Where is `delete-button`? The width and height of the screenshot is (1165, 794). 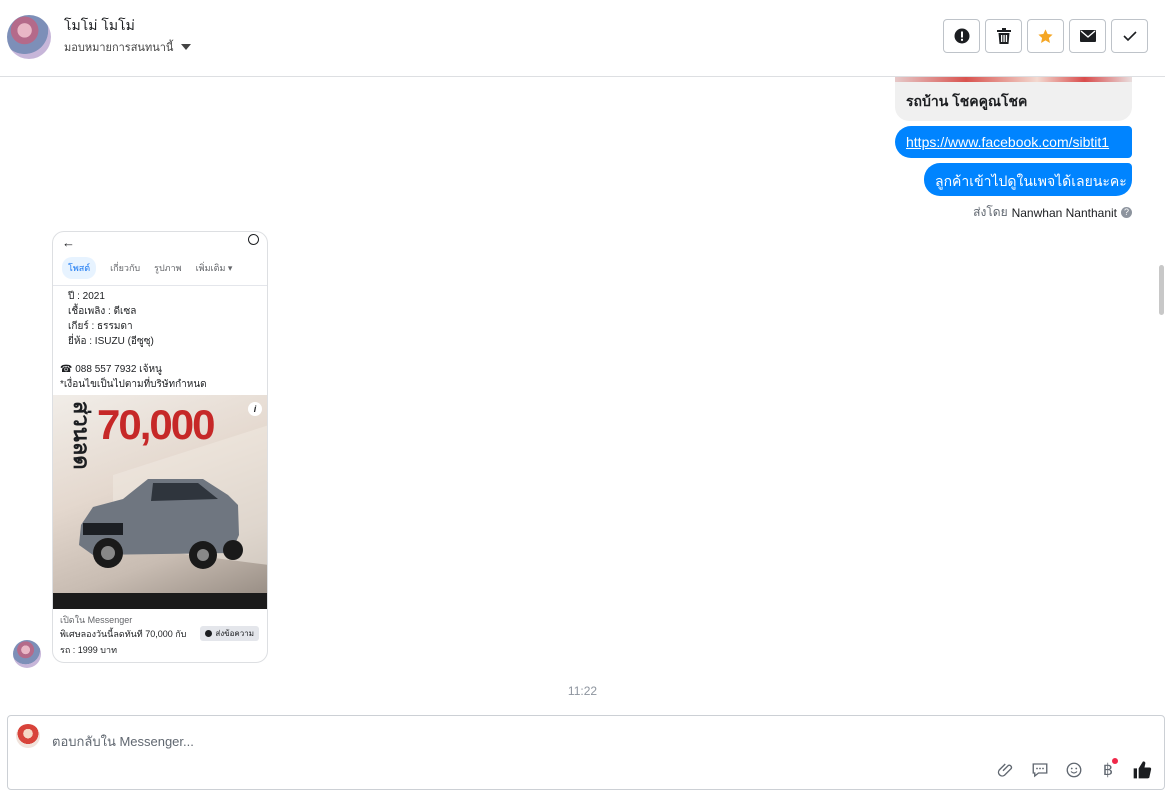 delete-button is located at coordinates (1003, 36).